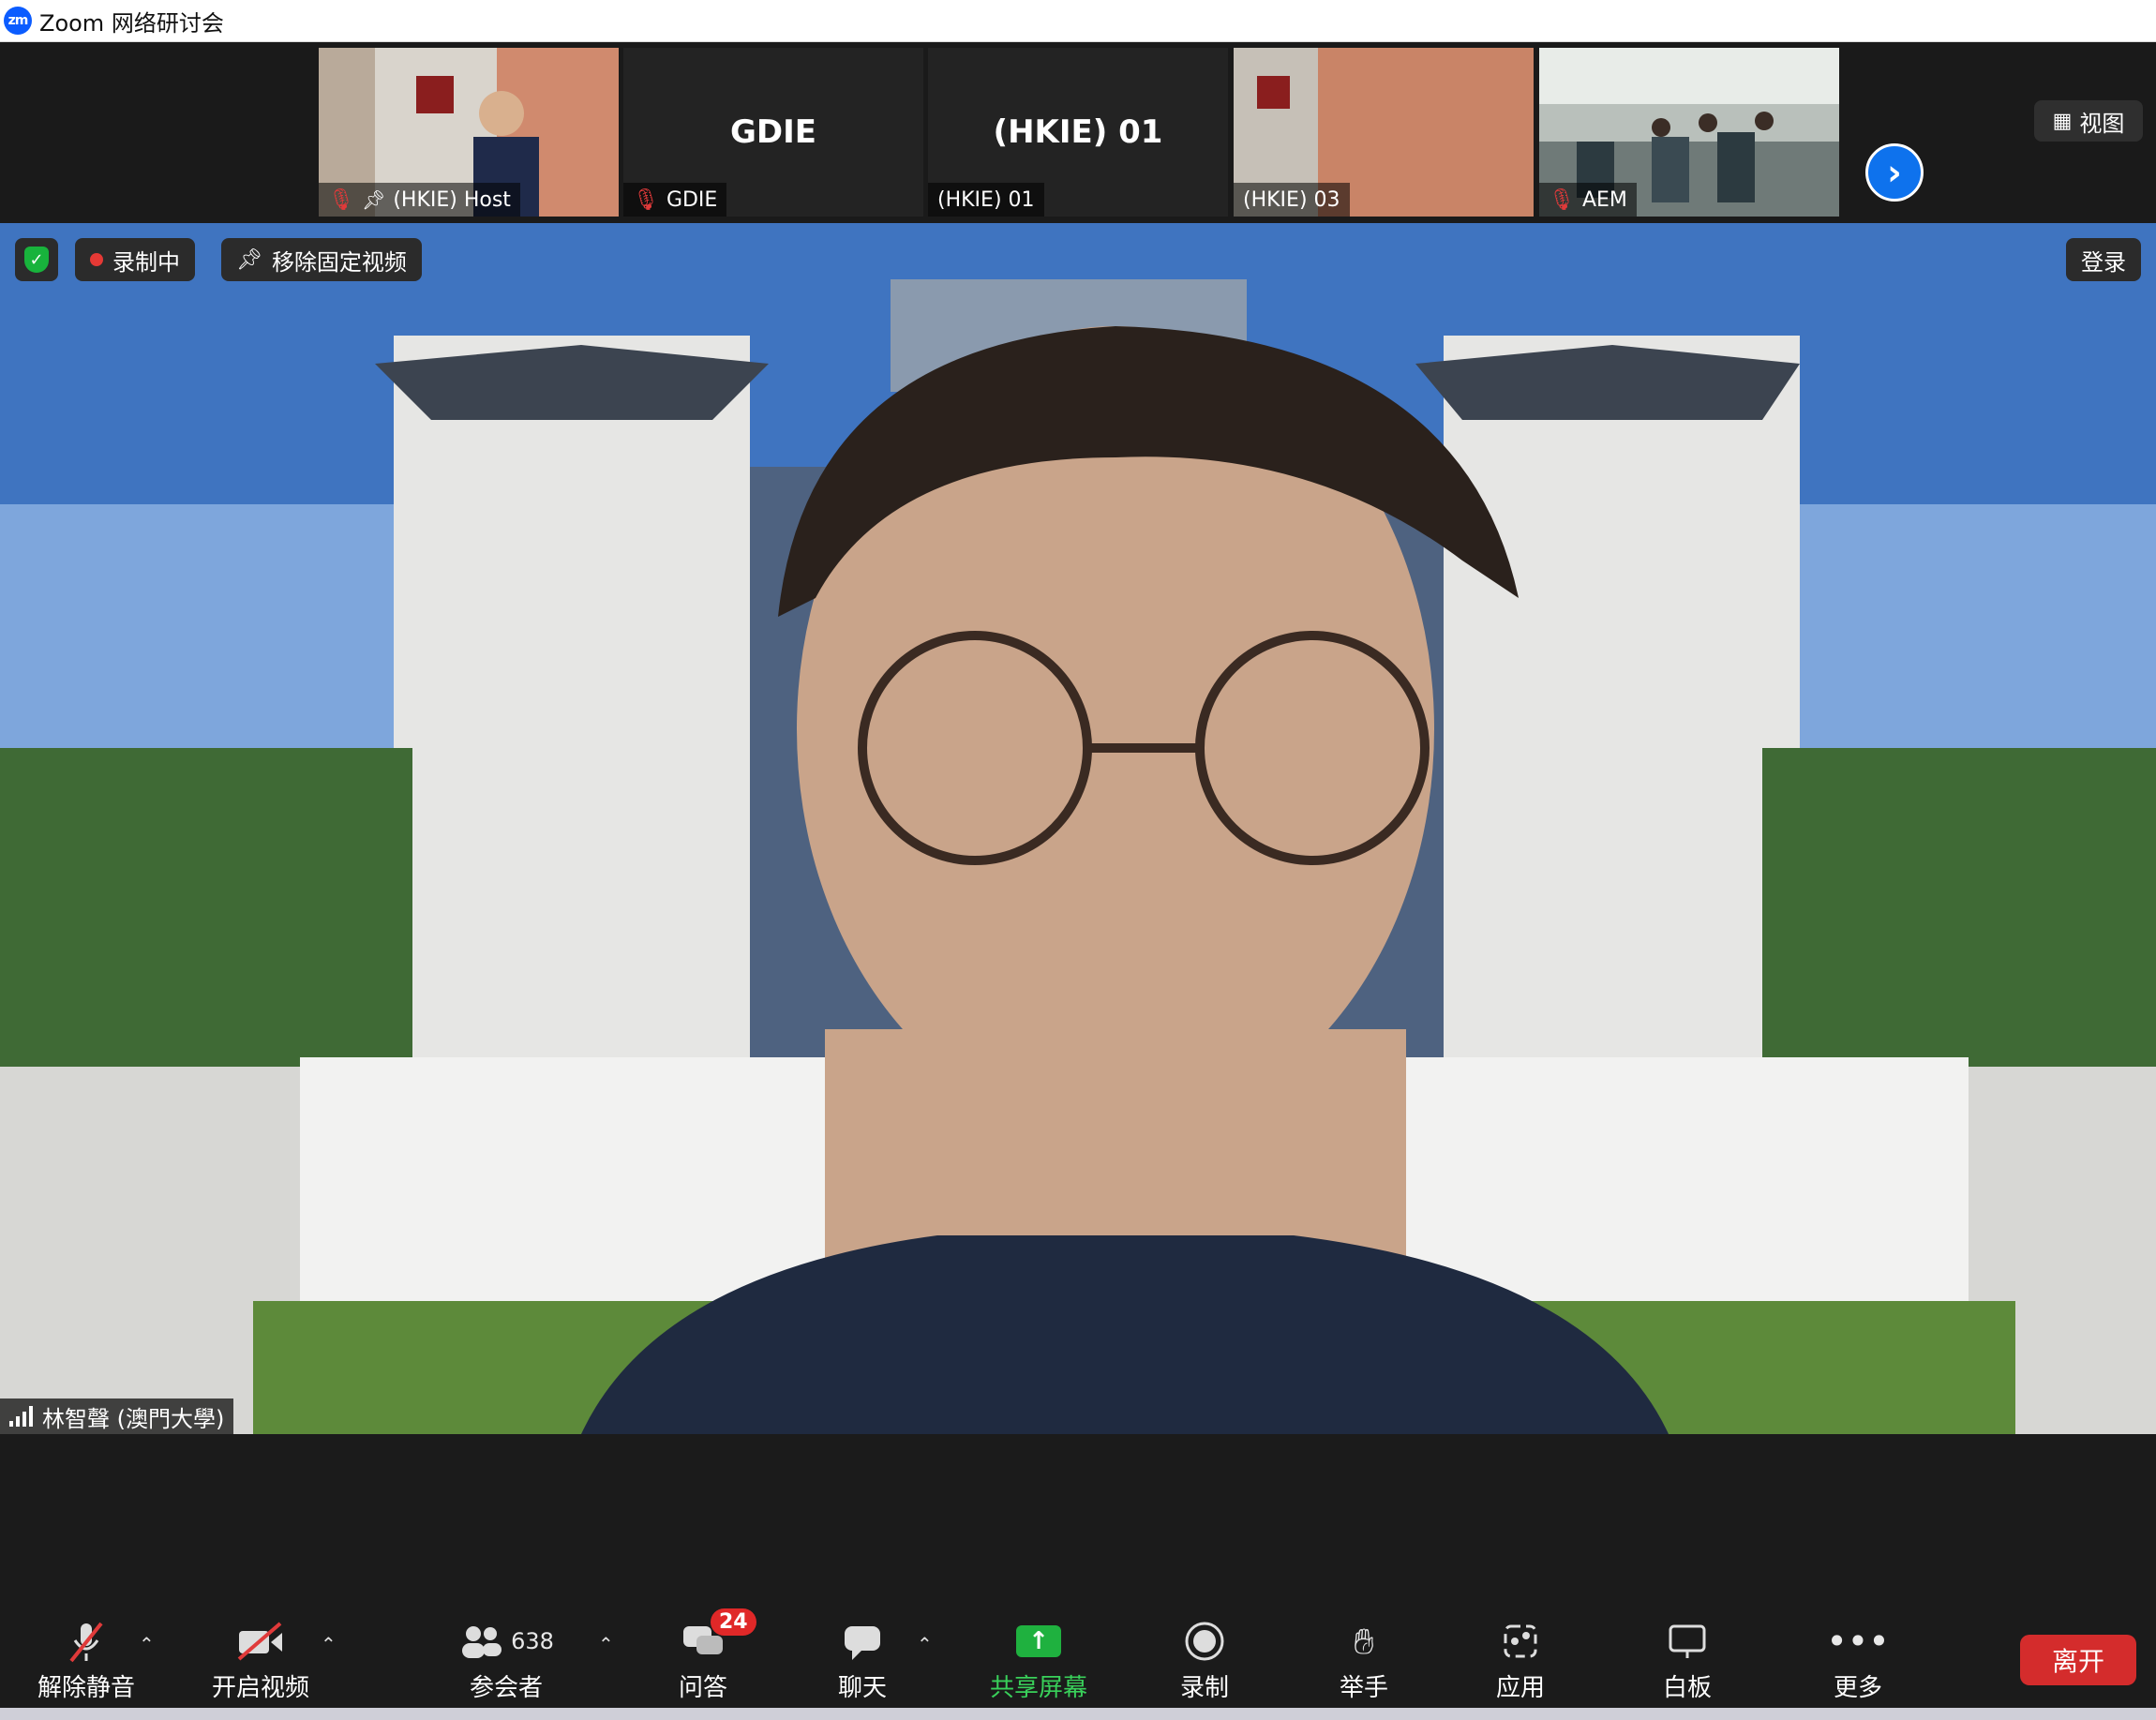 The image size is (2156, 1720). I want to click on view-button: ▦ 视图, so click(2089, 121).